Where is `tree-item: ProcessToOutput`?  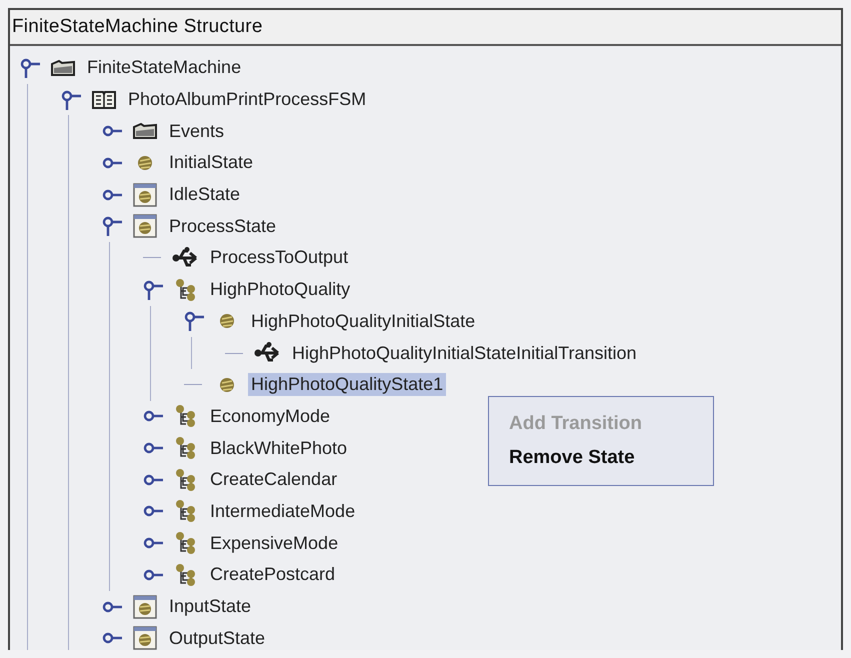 tree-item: ProcessToOutput is located at coordinates (279, 258).